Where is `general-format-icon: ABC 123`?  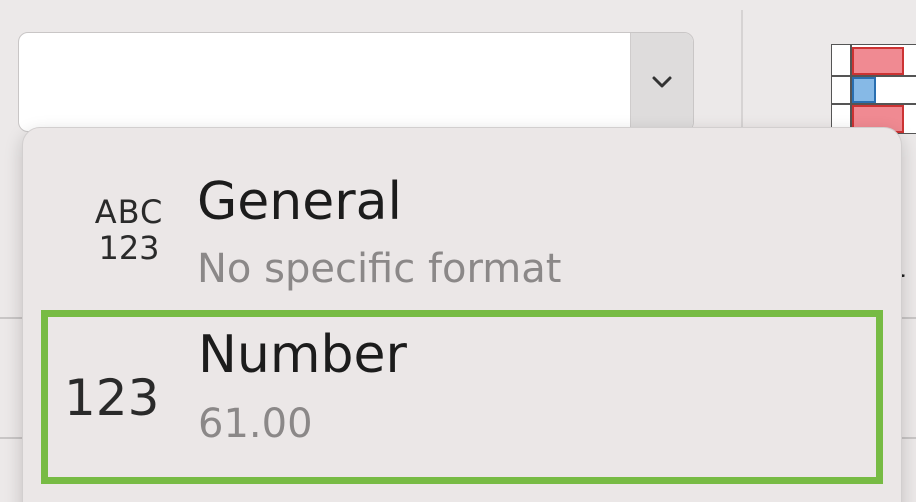 general-format-icon: ABC 123 is located at coordinates (129, 230).